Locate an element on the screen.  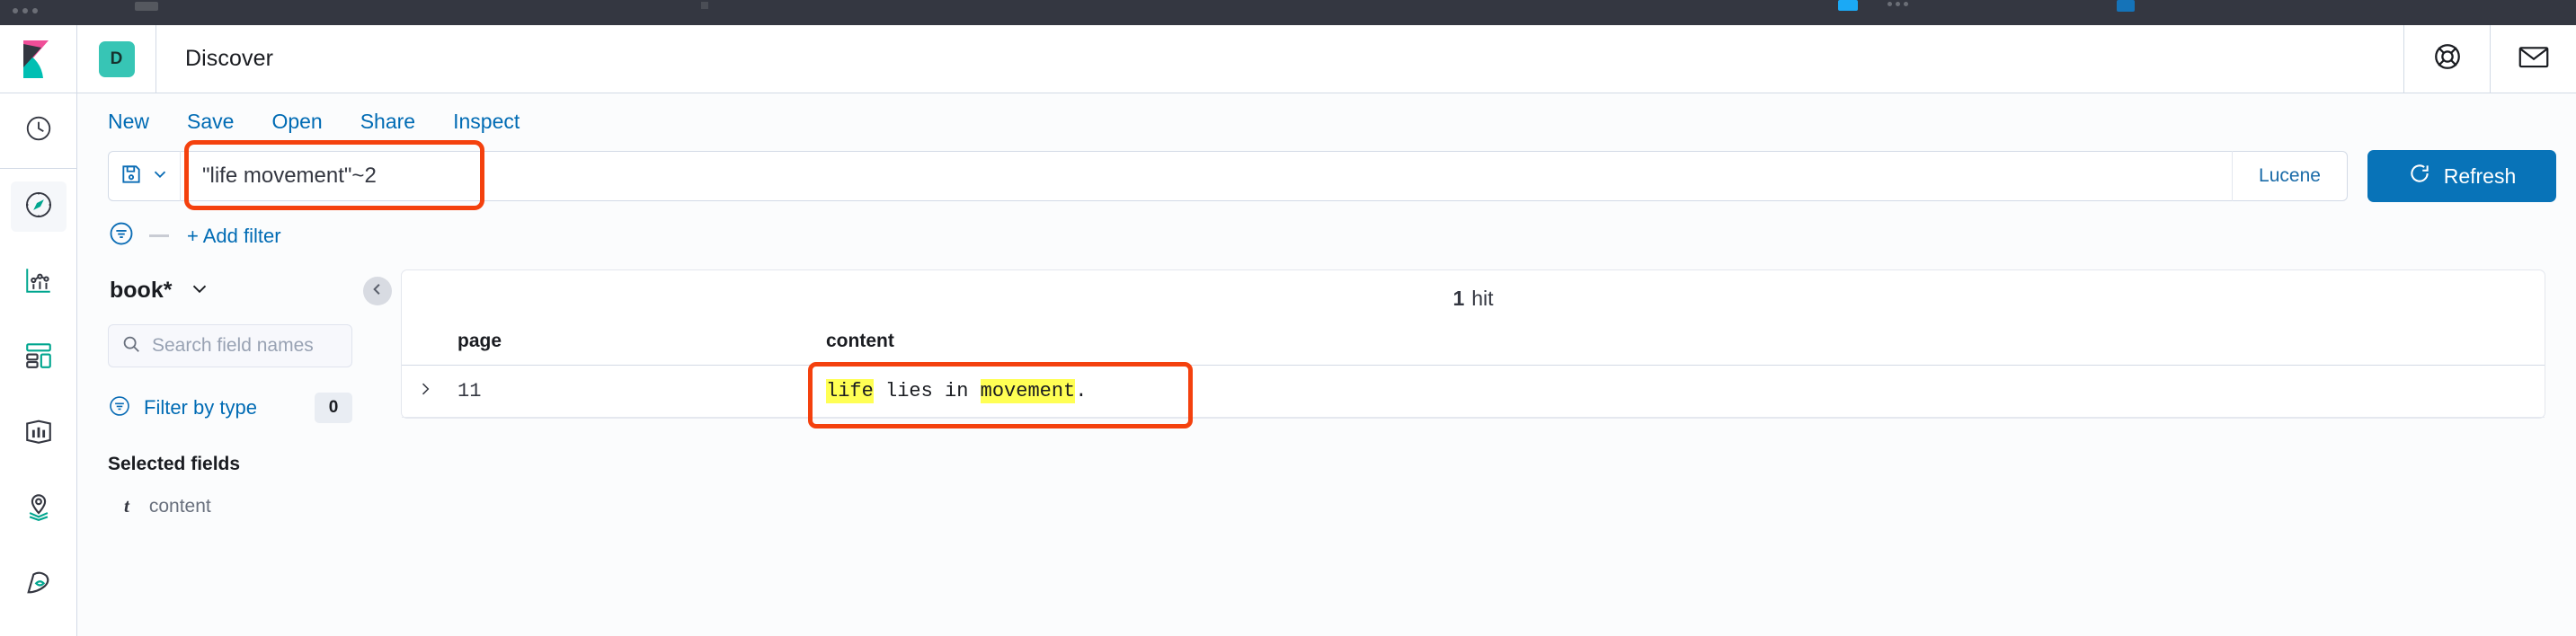
clock-icon is located at coordinates (38, 131).